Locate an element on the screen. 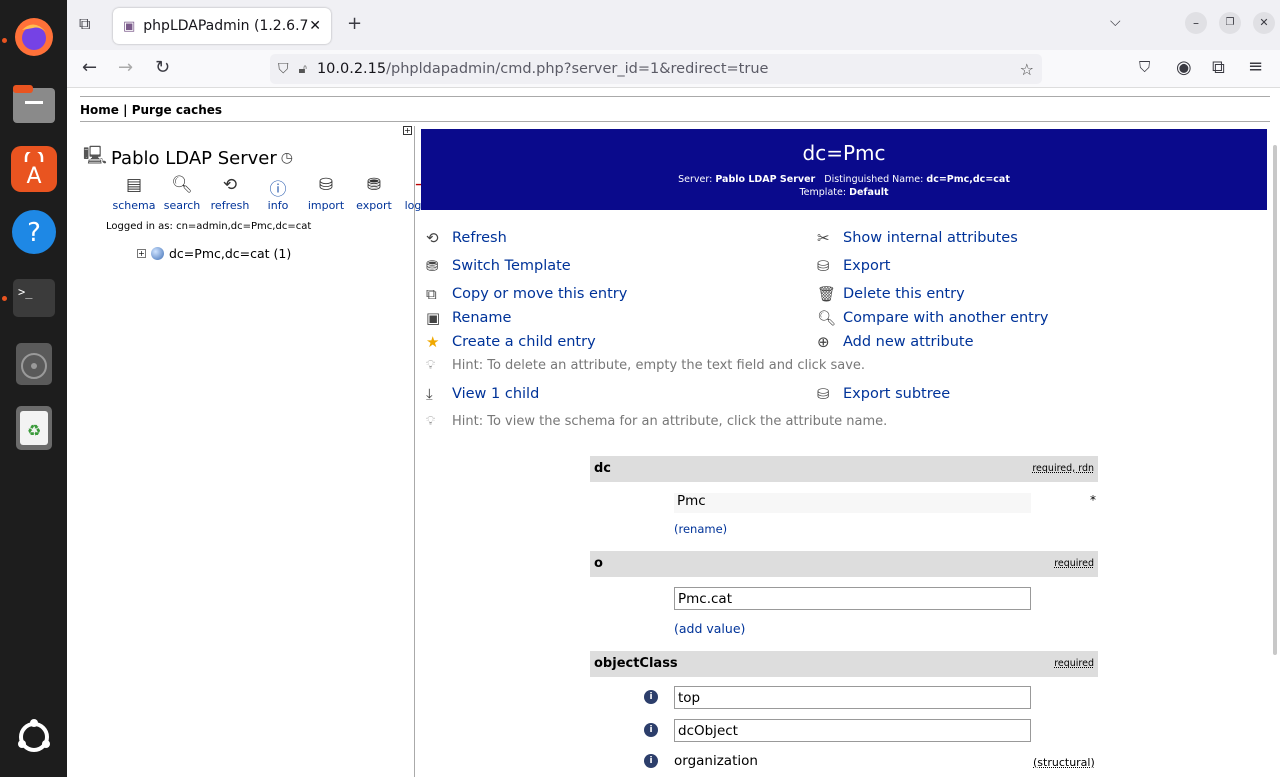  tab-close-icon: ✕ is located at coordinates (315, 26).